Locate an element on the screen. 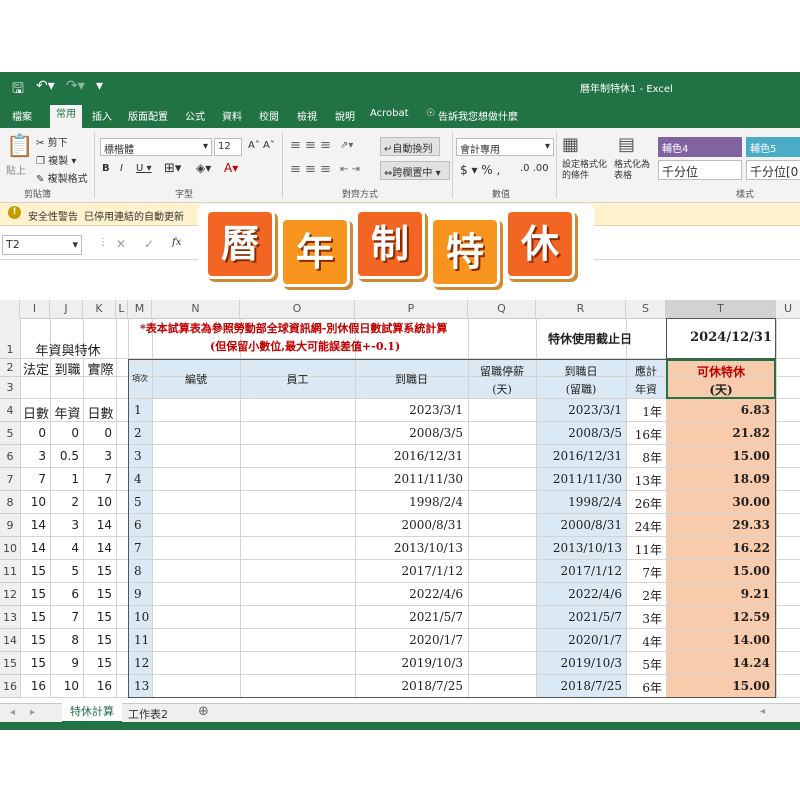 The image size is (800, 800). employee-hire-date: 2018/7/25 is located at coordinates (409, 686).